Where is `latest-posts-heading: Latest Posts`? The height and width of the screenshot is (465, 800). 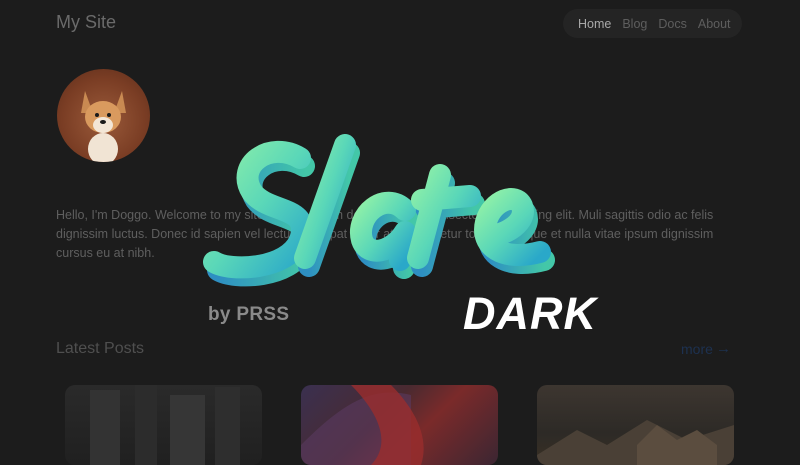
latest-posts-heading: Latest Posts is located at coordinates (100, 348).